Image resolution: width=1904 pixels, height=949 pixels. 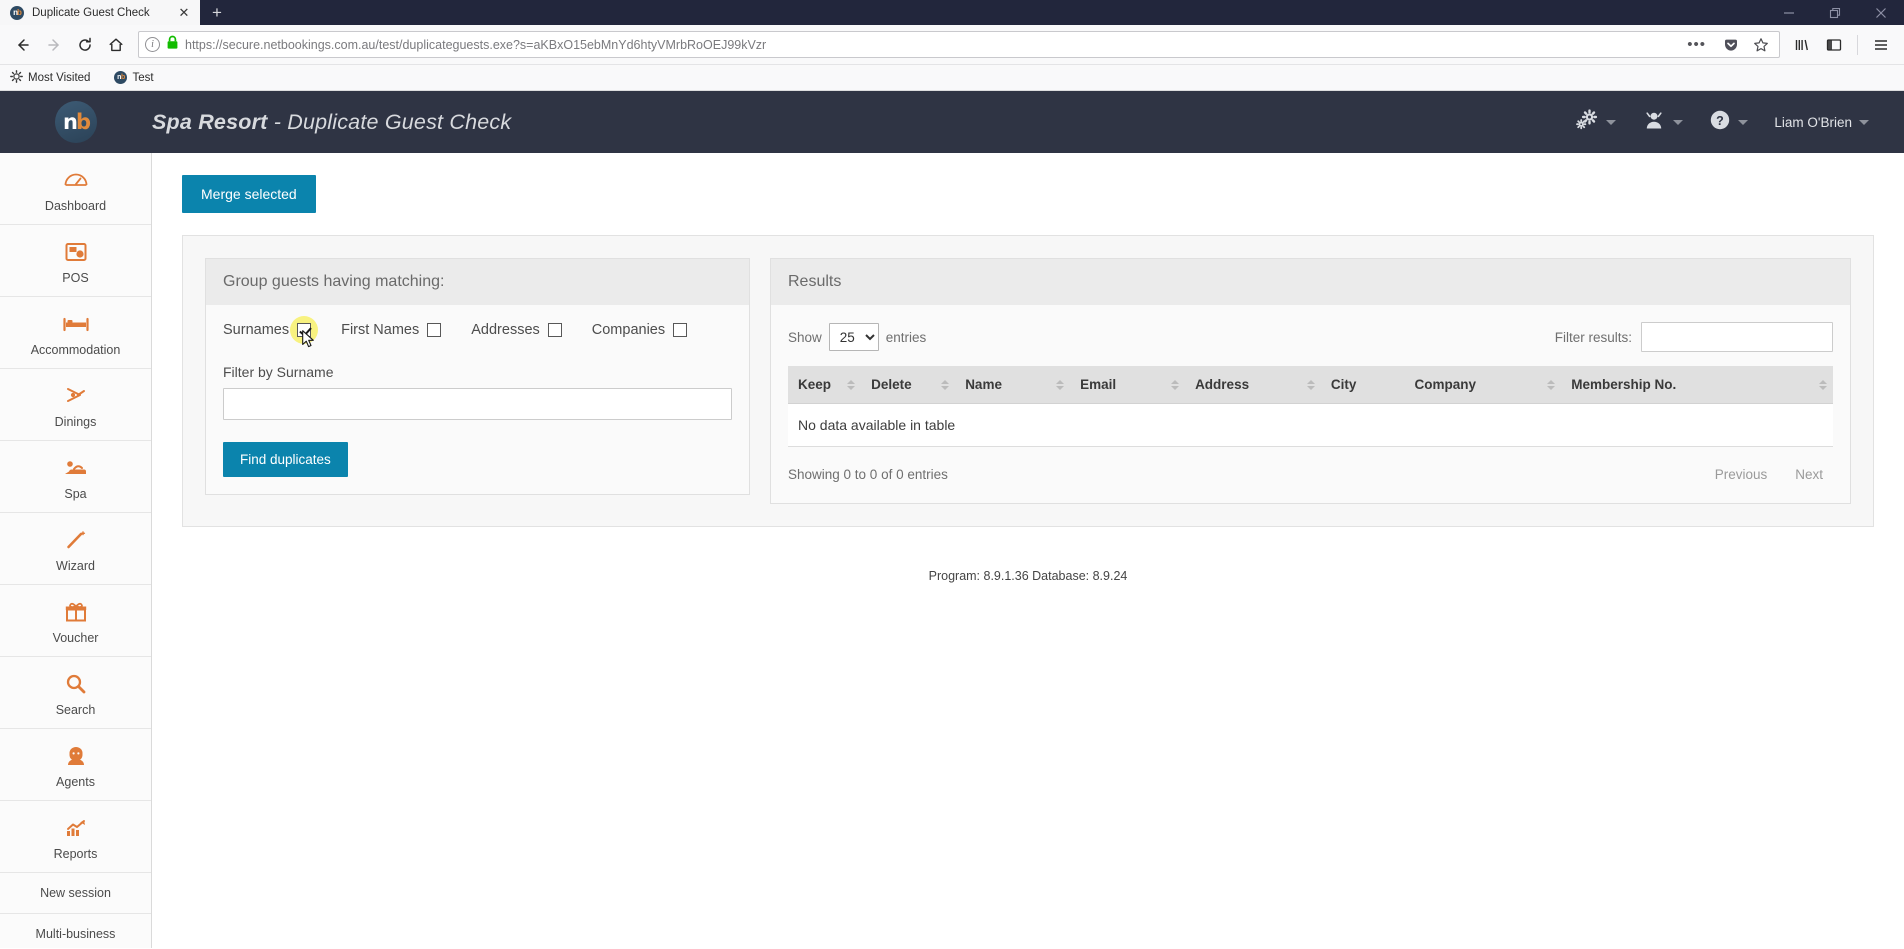 I want to click on page-actions-icon: •••, so click(x=1696, y=44).